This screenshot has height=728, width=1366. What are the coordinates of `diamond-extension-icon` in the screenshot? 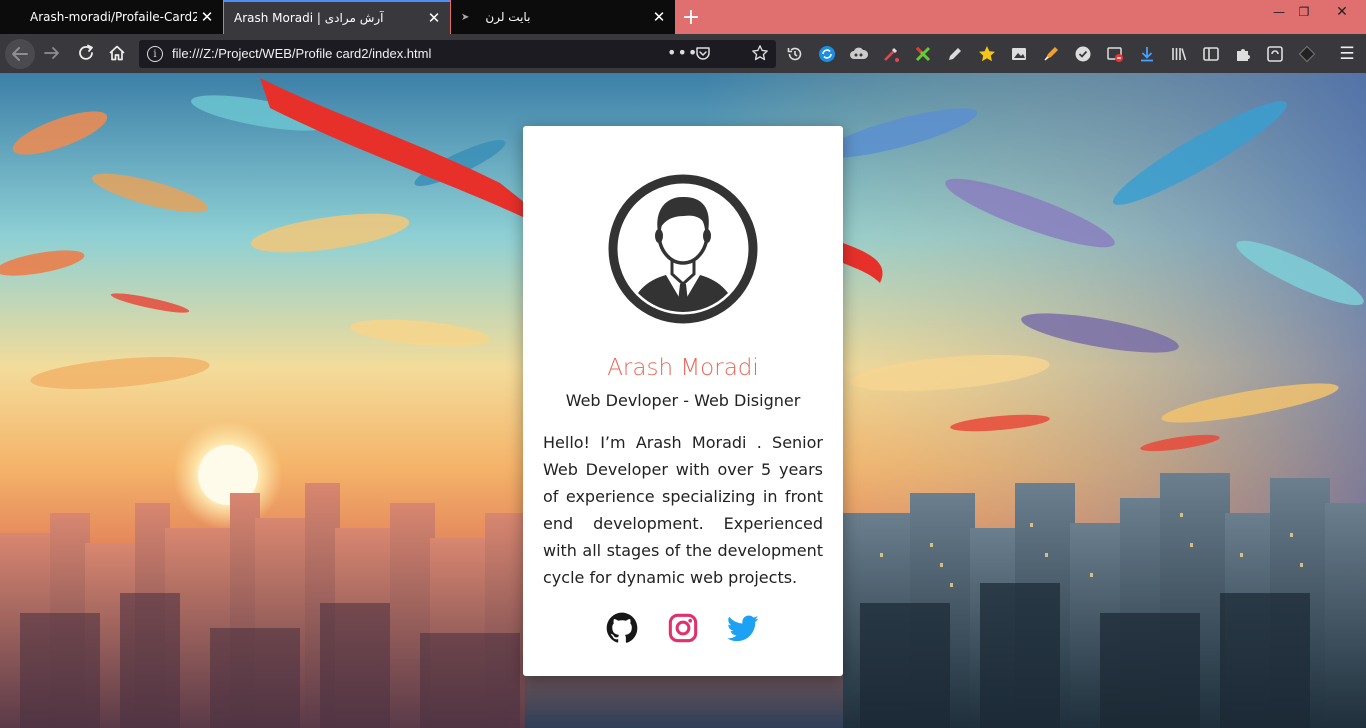 It's located at (1307, 54).